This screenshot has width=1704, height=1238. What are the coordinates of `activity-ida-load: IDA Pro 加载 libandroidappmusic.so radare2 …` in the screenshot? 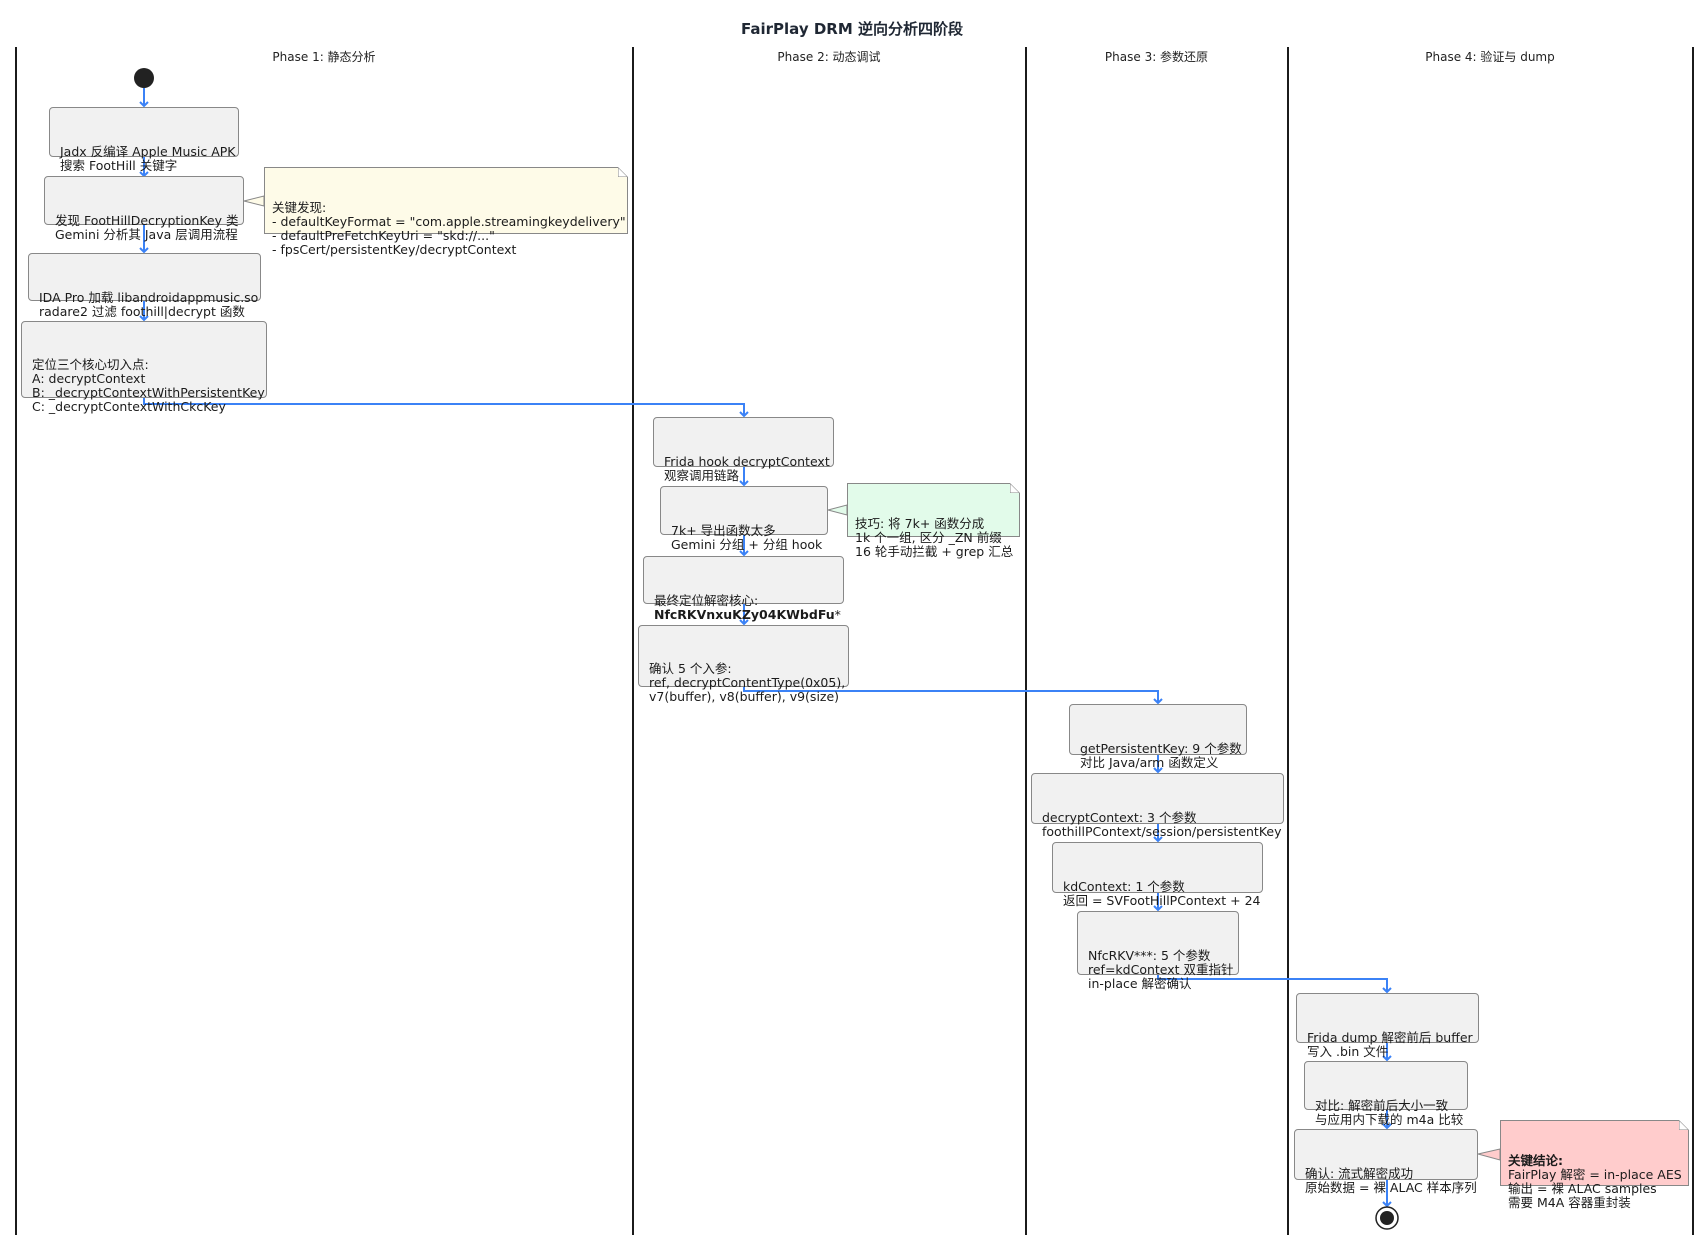 It's located at (144, 286).